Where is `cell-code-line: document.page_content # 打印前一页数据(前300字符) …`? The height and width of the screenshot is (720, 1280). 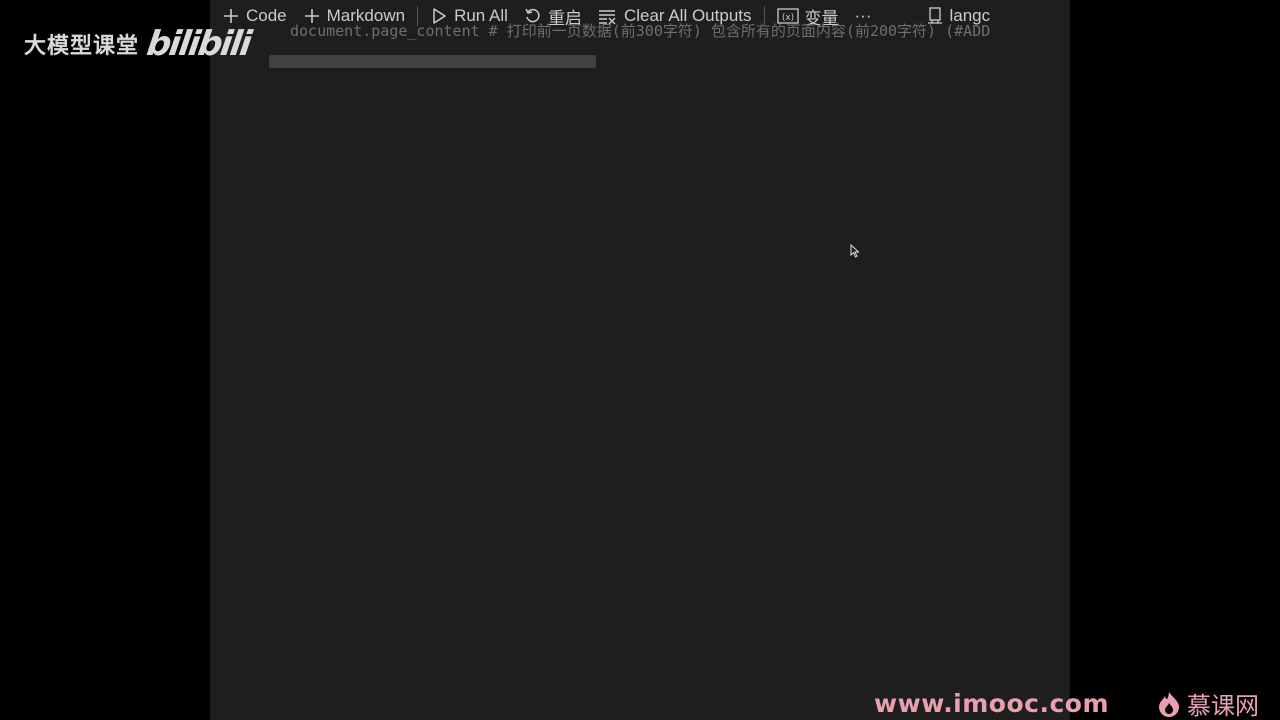 cell-code-line: document.page_content # 打印前一页数据(前300字符) … is located at coordinates (680, 31).